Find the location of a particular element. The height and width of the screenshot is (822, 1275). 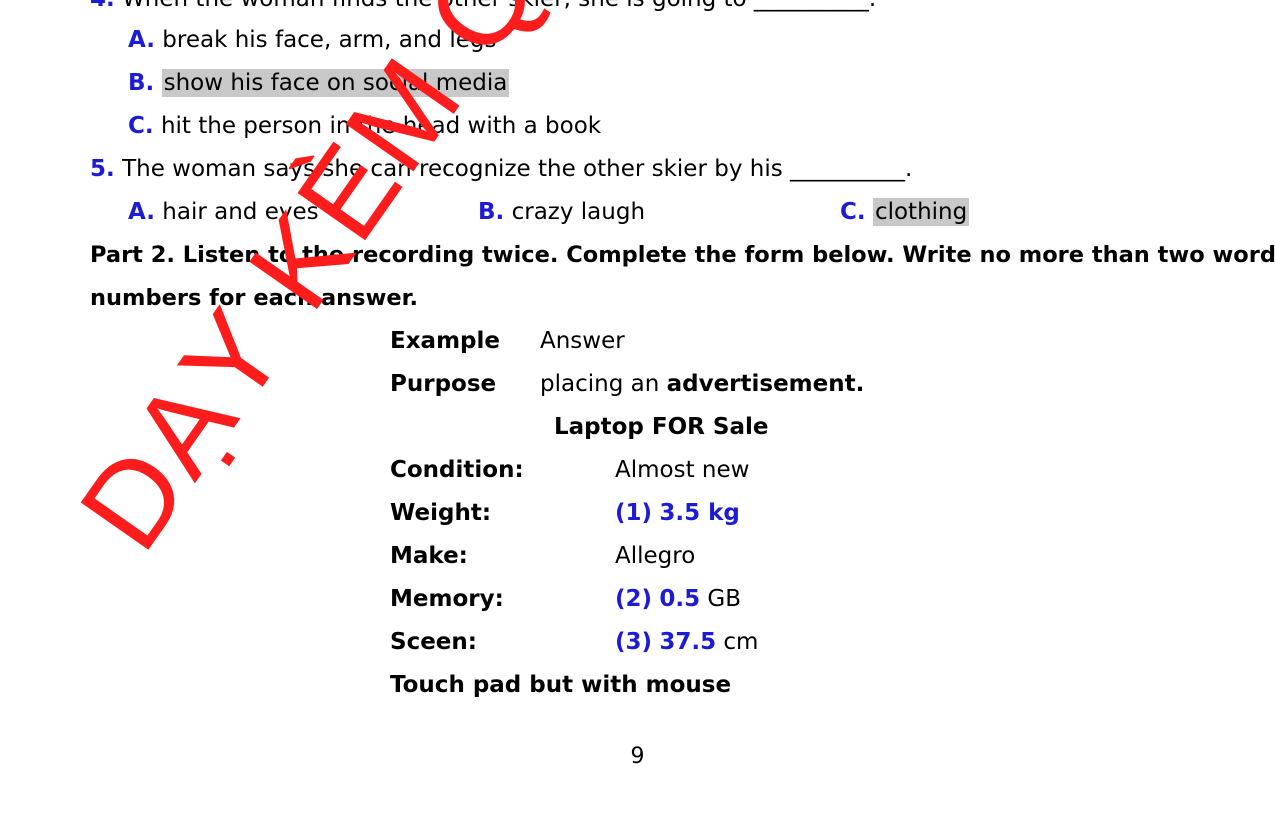

option-text: hit the person in the head with a book is located at coordinates (381, 126).